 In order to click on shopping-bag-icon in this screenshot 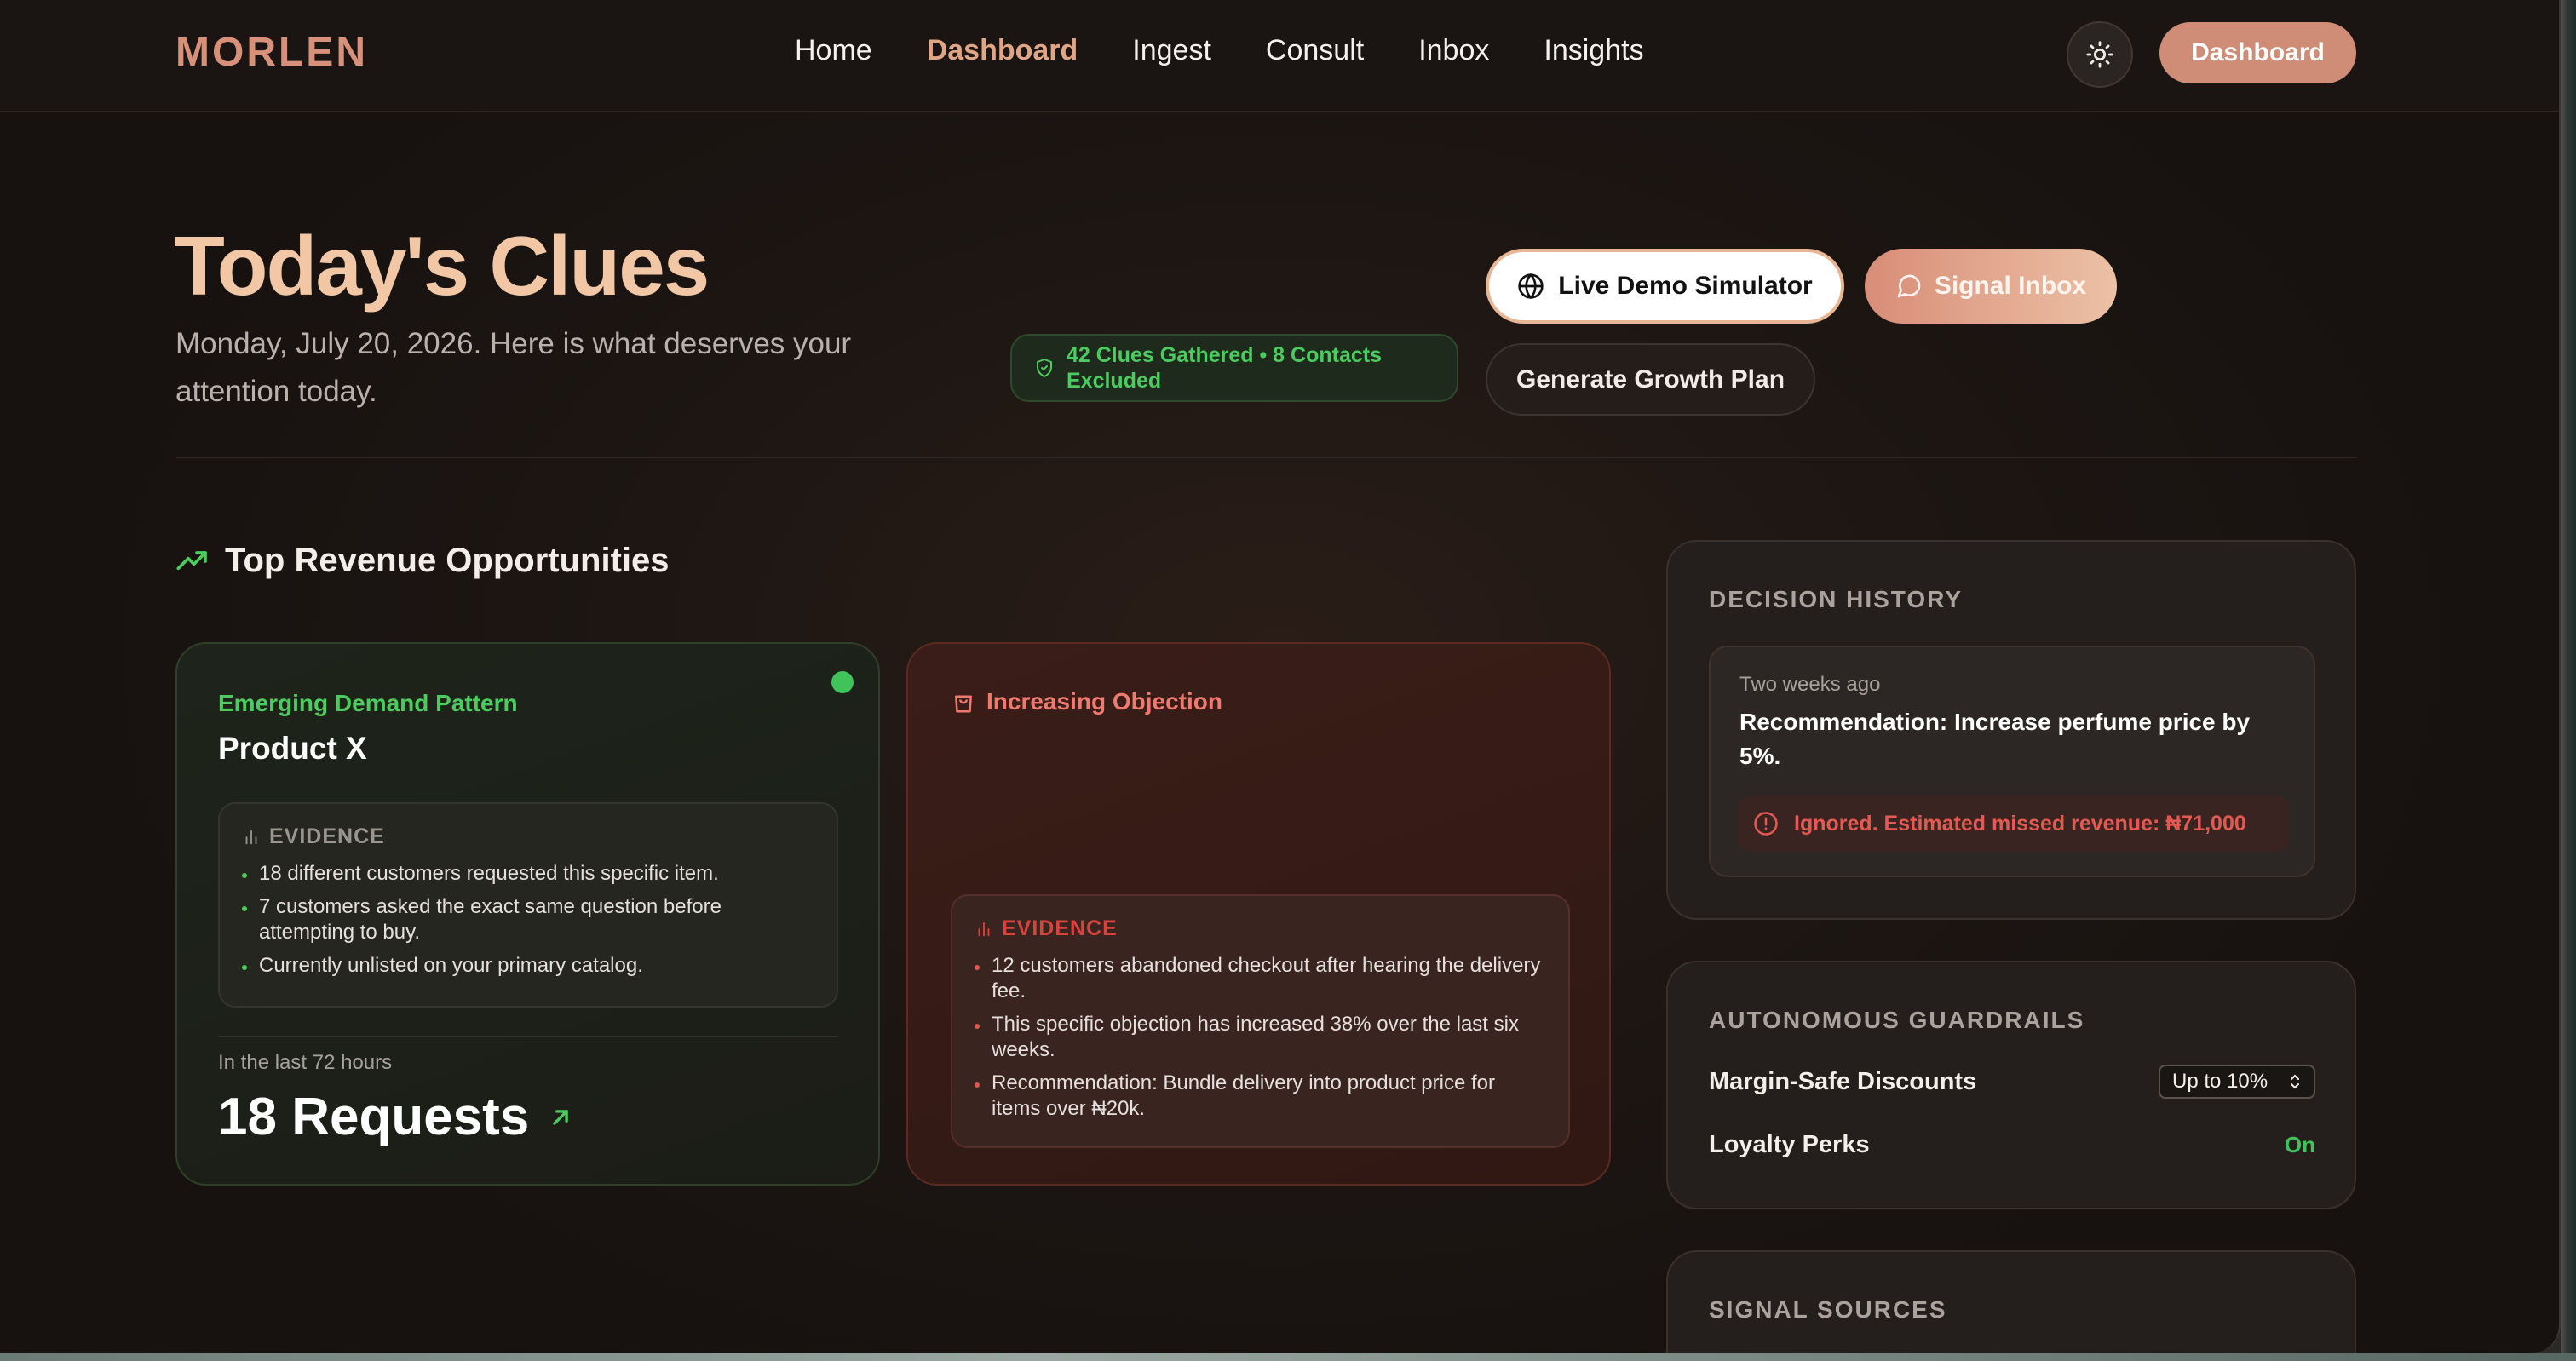, I will do `click(964, 704)`.